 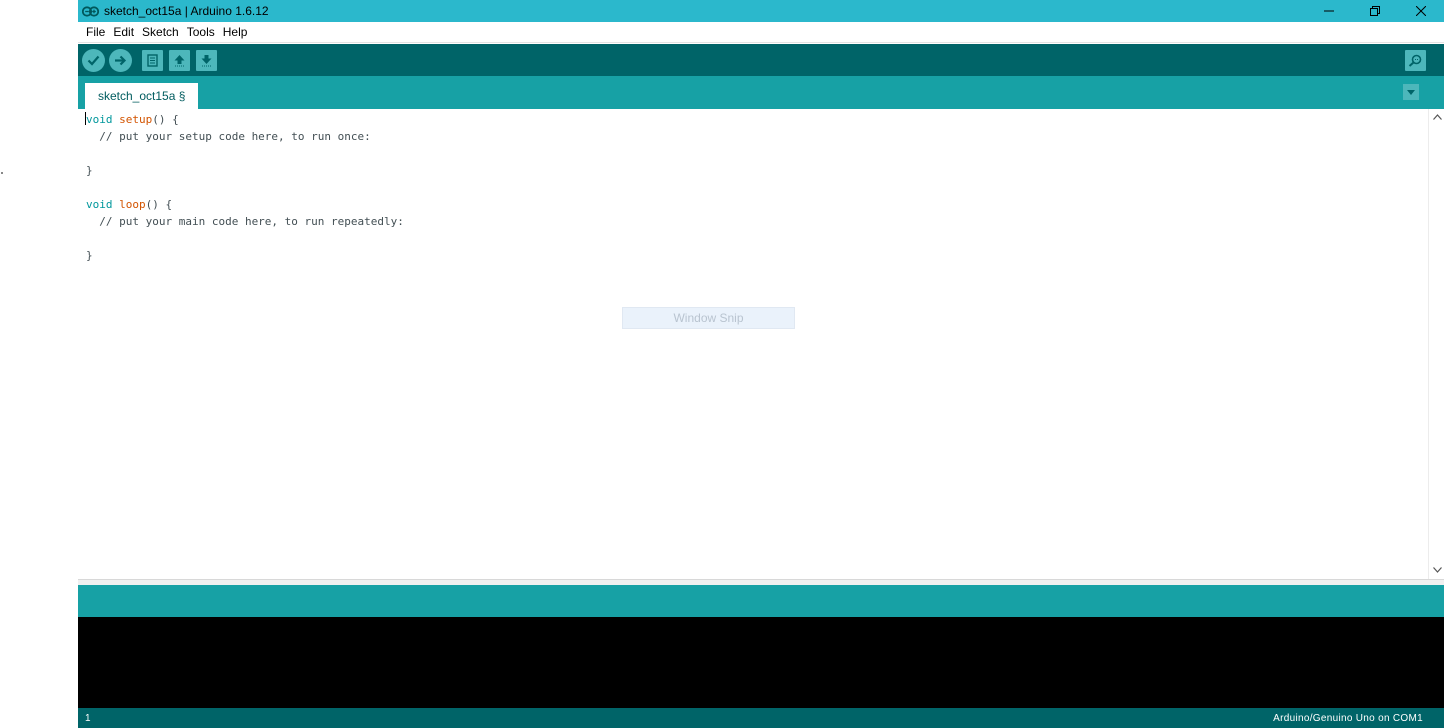 I want to click on editor-scrollbar, so click(x=1436, y=344).